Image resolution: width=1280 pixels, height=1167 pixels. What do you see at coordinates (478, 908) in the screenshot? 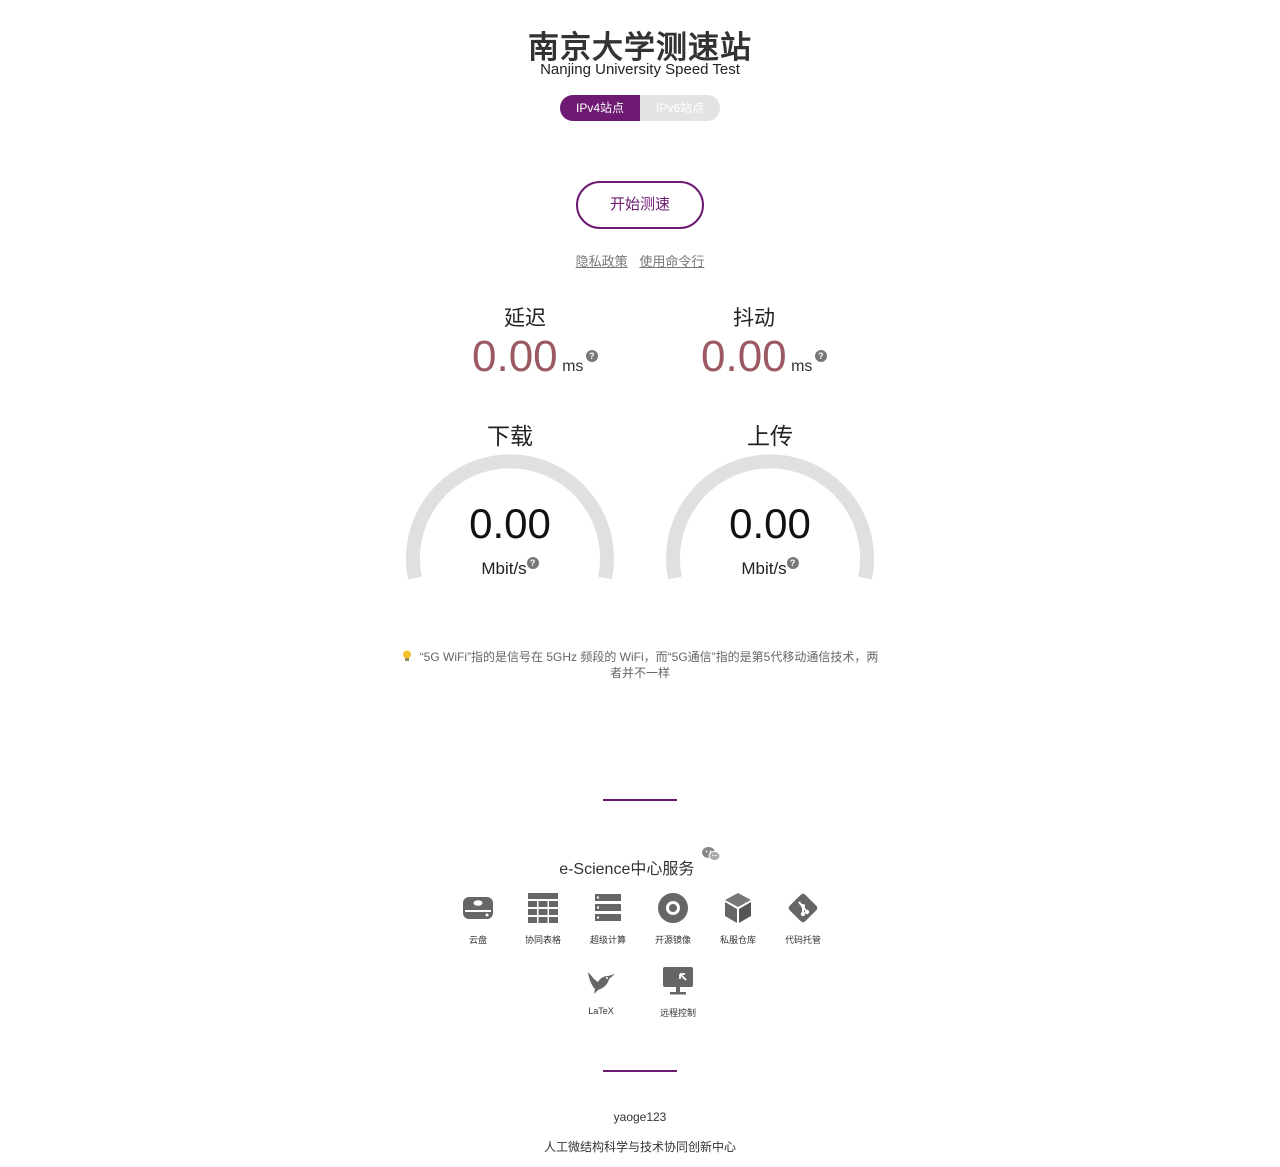
I see `cloud-drive-icon` at bounding box center [478, 908].